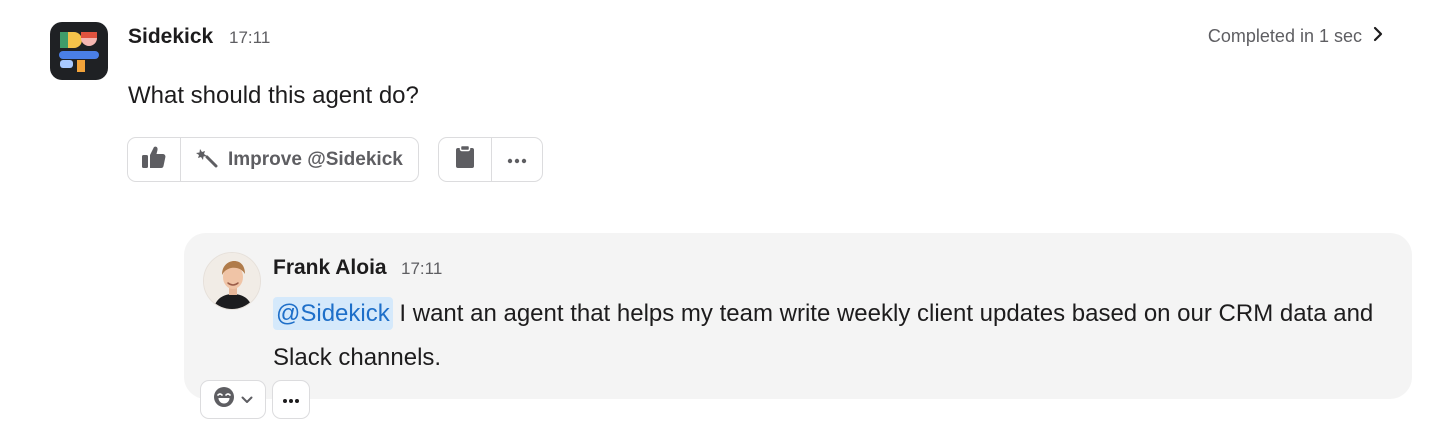  What do you see at coordinates (207, 159) in the screenshot?
I see `magic-wand-icon` at bounding box center [207, 159].